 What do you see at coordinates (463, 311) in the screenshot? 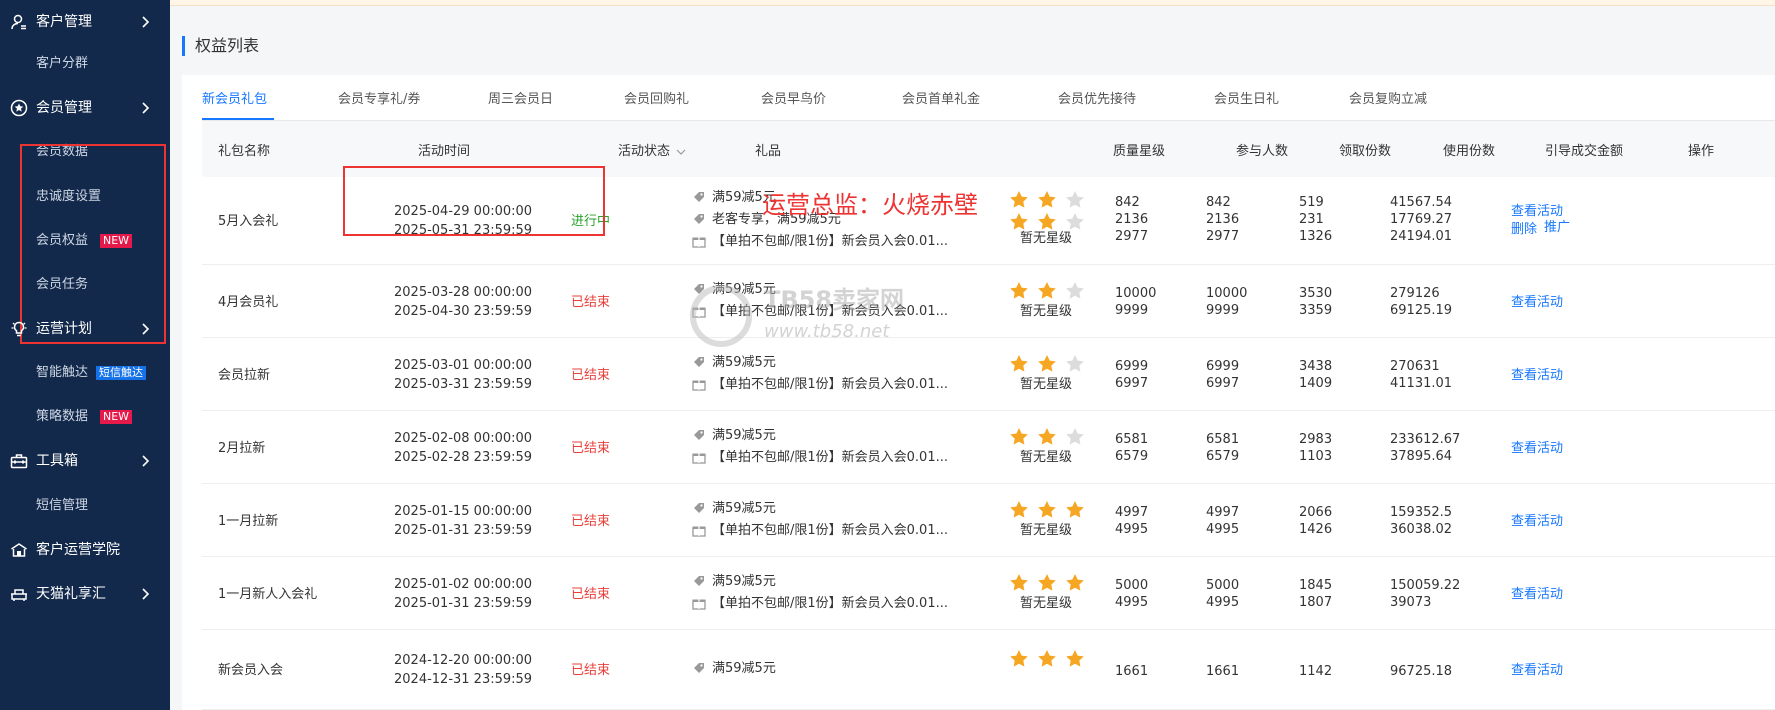
I see `activity-end: 2025-04-30 23:59:59` at bounding box center [463, 311].